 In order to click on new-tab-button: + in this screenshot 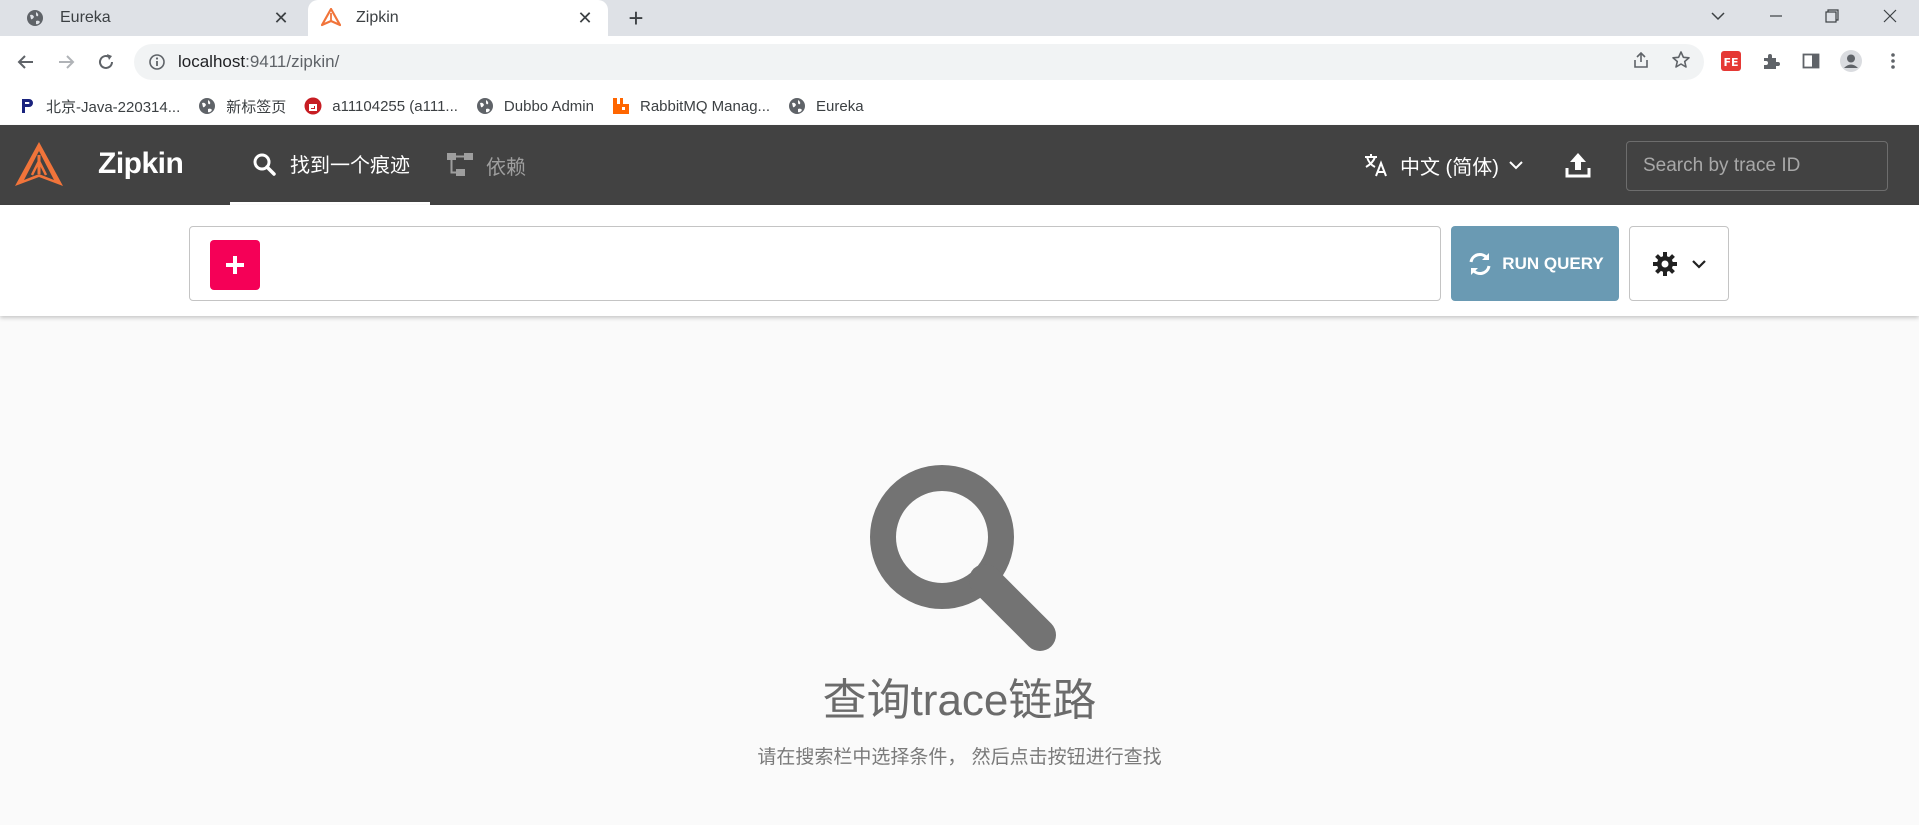, I will do `click(636, 18)`.